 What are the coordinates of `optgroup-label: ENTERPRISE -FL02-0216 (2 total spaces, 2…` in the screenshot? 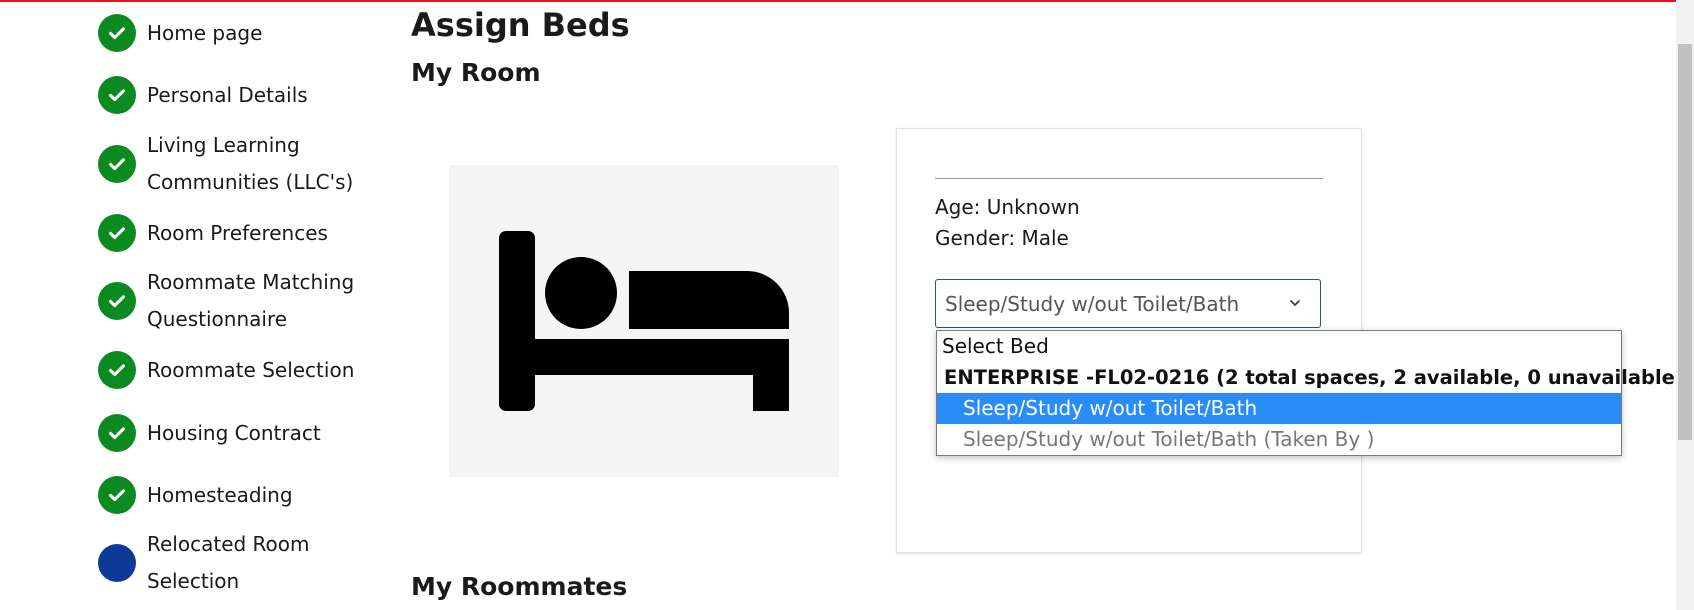 It's located at (1314, 377).